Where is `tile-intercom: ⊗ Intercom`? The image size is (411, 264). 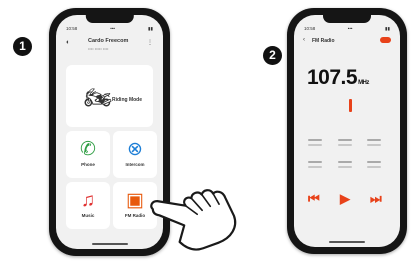 tile-intercom: ⊗ Intercom is located at coordinates (135, 154).